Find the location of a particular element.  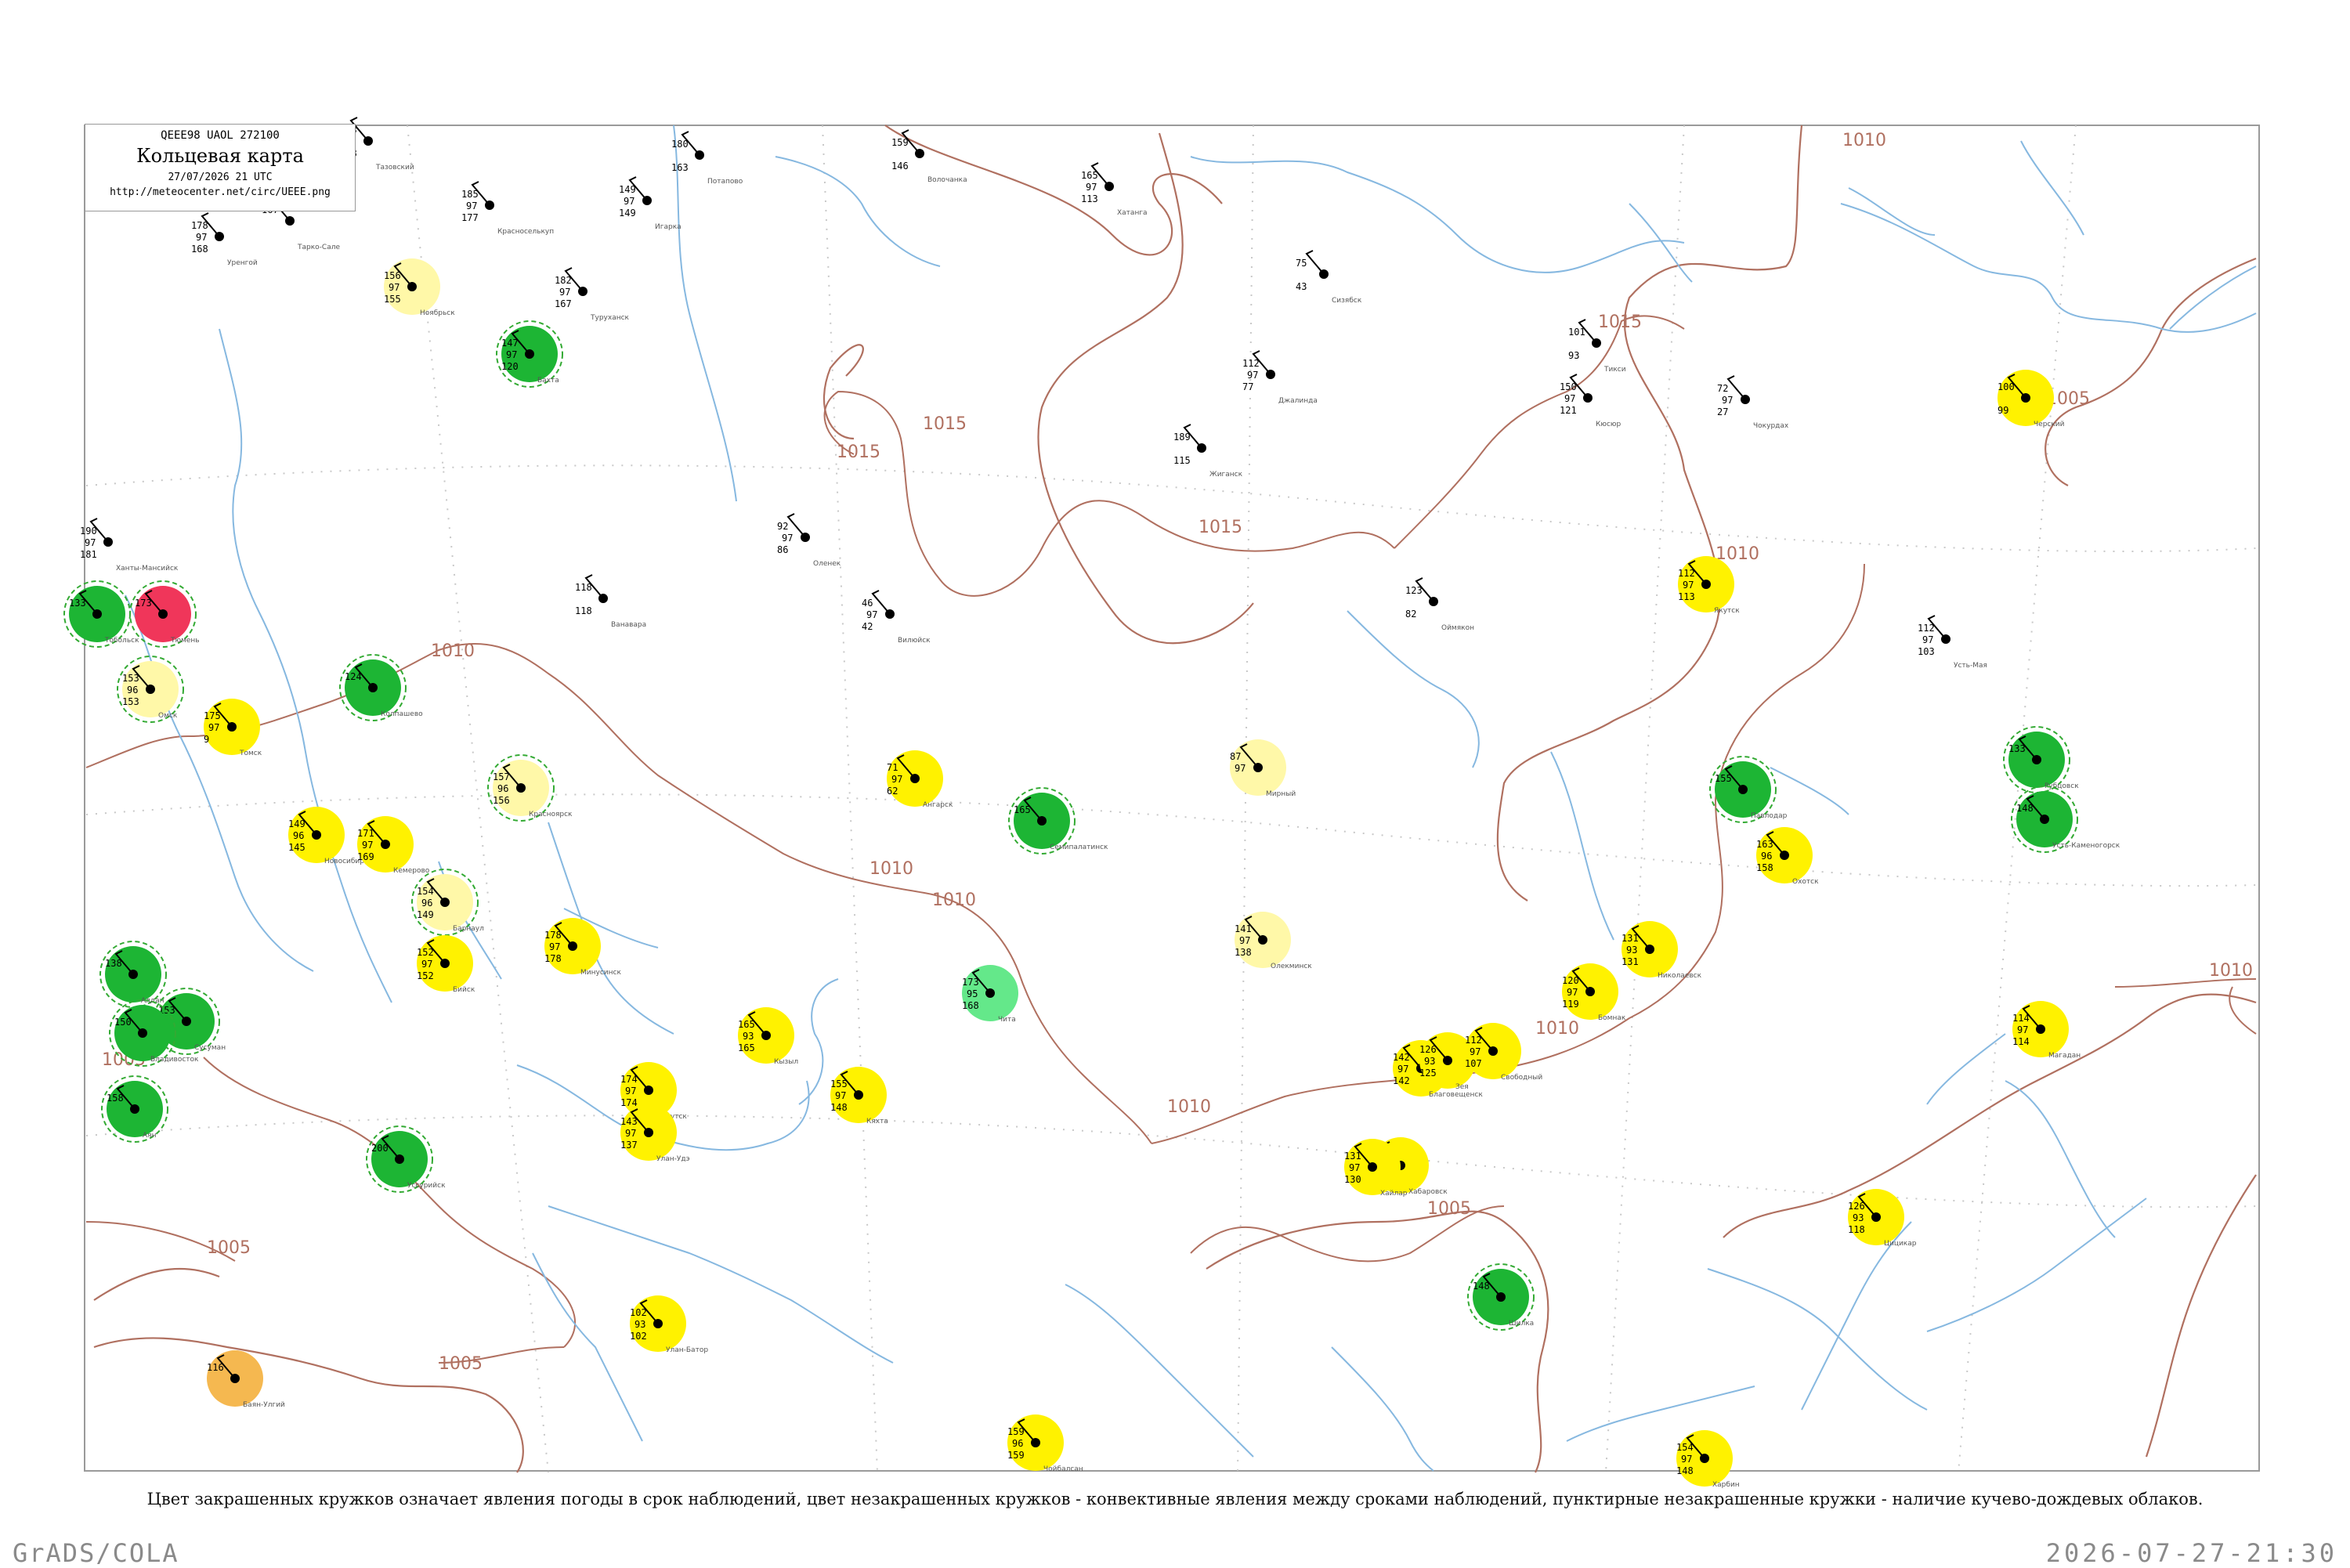

station-name: Хатанга is located at coordinates (1133, 213).